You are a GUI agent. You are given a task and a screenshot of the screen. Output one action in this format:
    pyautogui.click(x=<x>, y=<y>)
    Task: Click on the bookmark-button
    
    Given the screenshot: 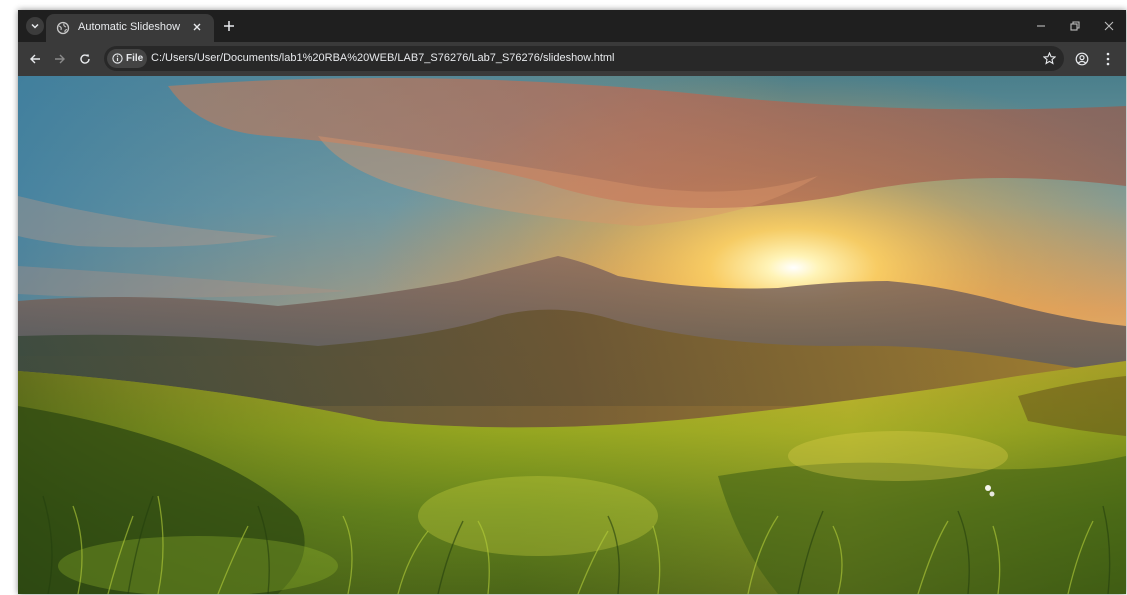 What is the action you would take?
    pyautogui.click(x=1049, y=58)
    